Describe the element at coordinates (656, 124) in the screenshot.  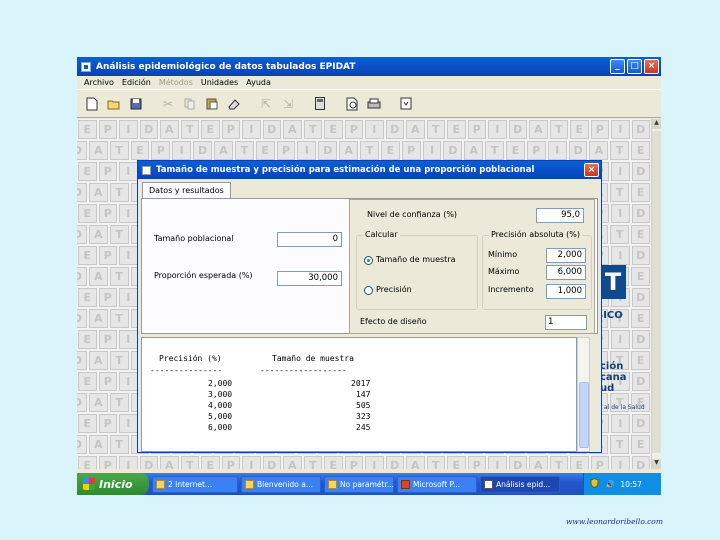
I see `scroll-up-arrow-icon: ▲` at that location.